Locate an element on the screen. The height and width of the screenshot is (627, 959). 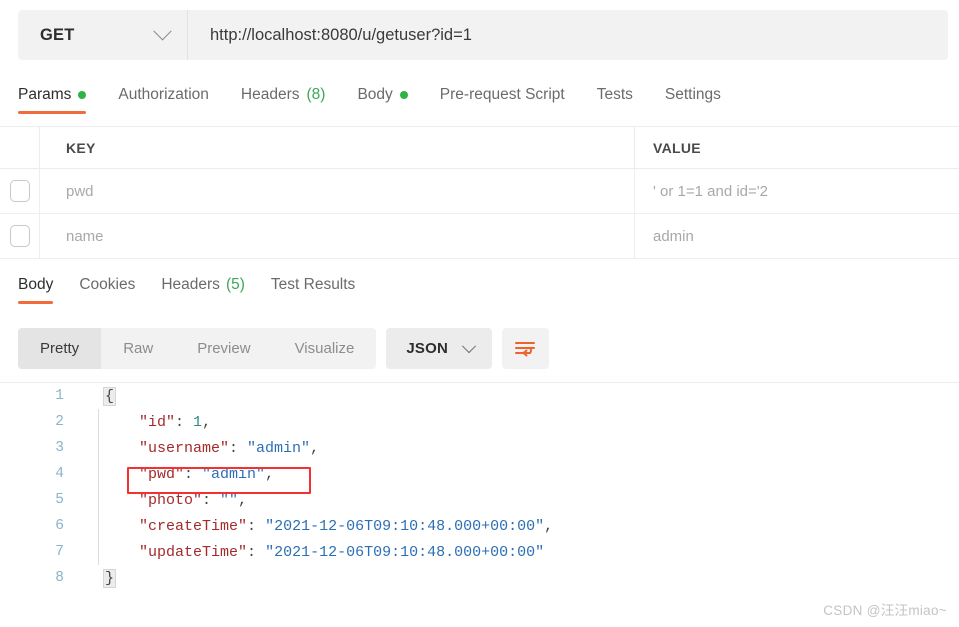
code-line-content: "username": "admin", is located at coordinates (529, 448).